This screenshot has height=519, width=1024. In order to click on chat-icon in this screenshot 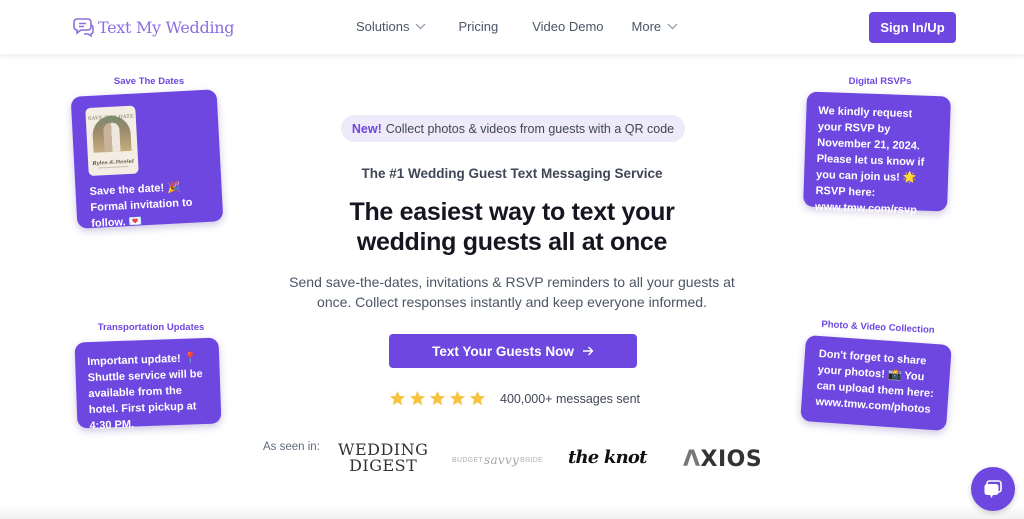, I will do `click(993, 489)`.